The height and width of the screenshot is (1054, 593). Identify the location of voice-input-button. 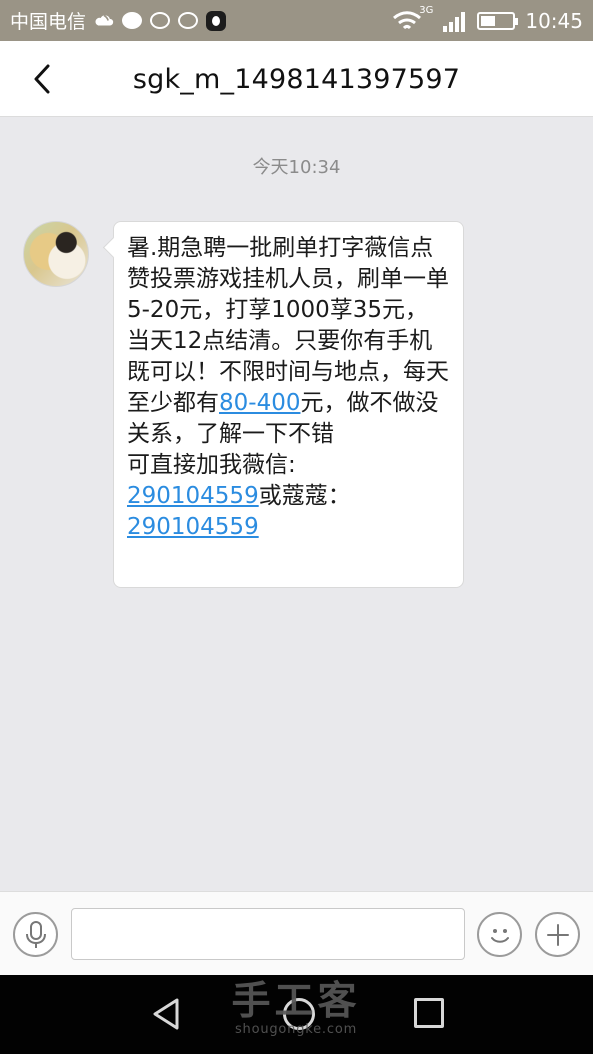
(35, 934).